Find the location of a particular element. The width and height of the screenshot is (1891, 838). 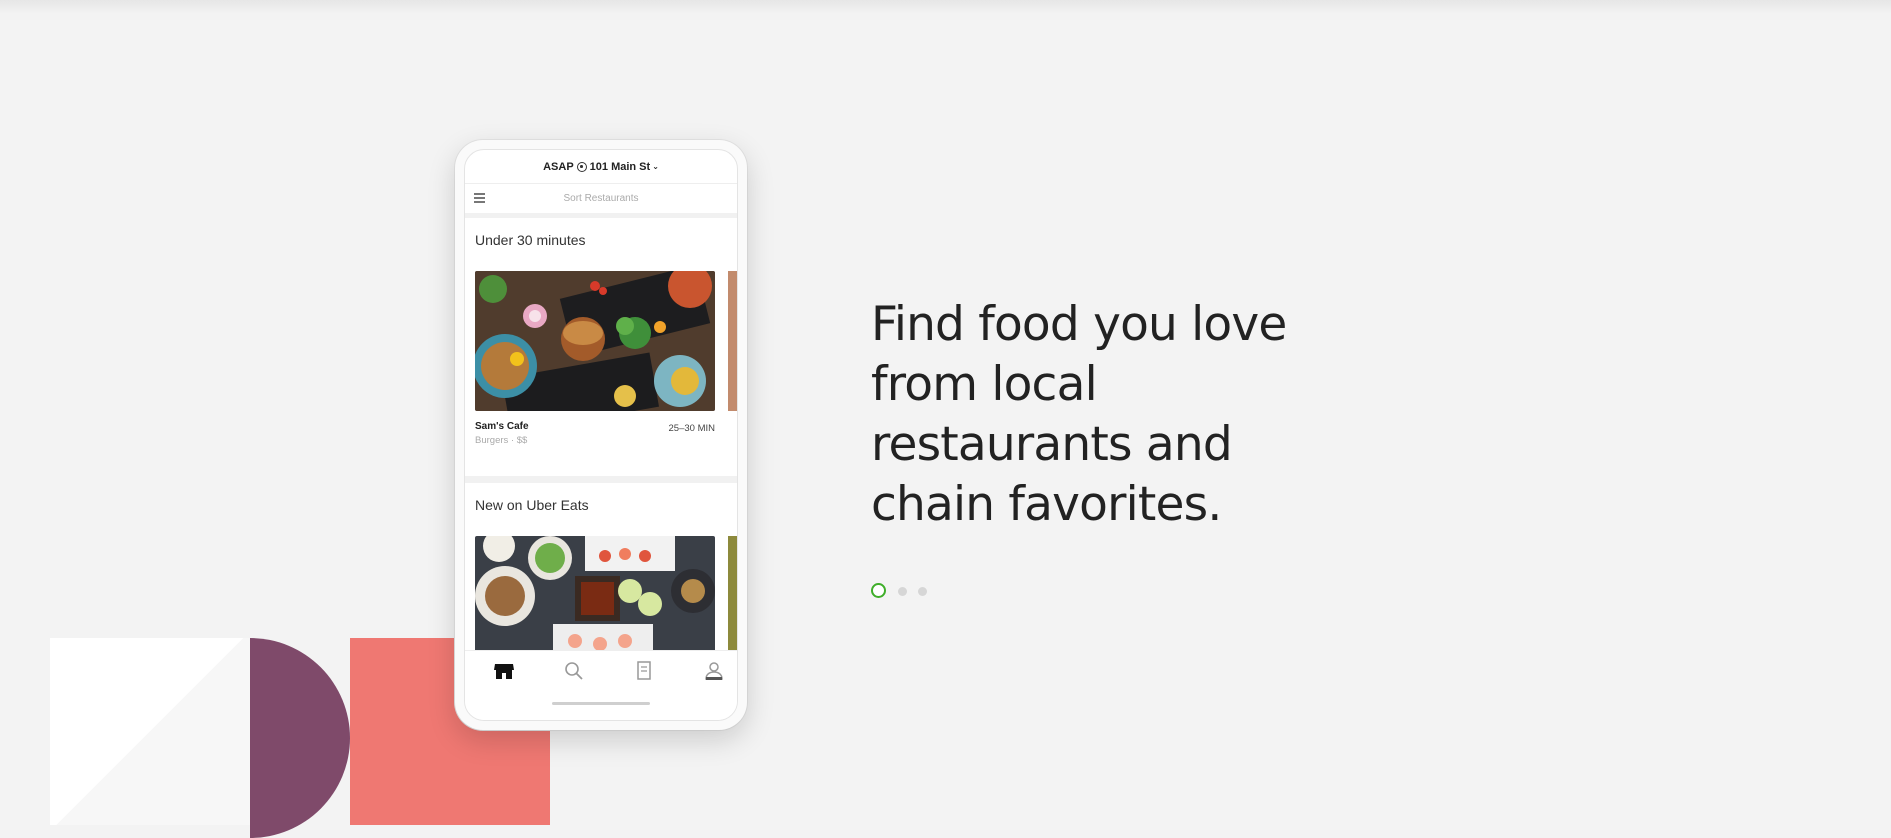

asap-label: ASAP is located at coordinates (558, 166).